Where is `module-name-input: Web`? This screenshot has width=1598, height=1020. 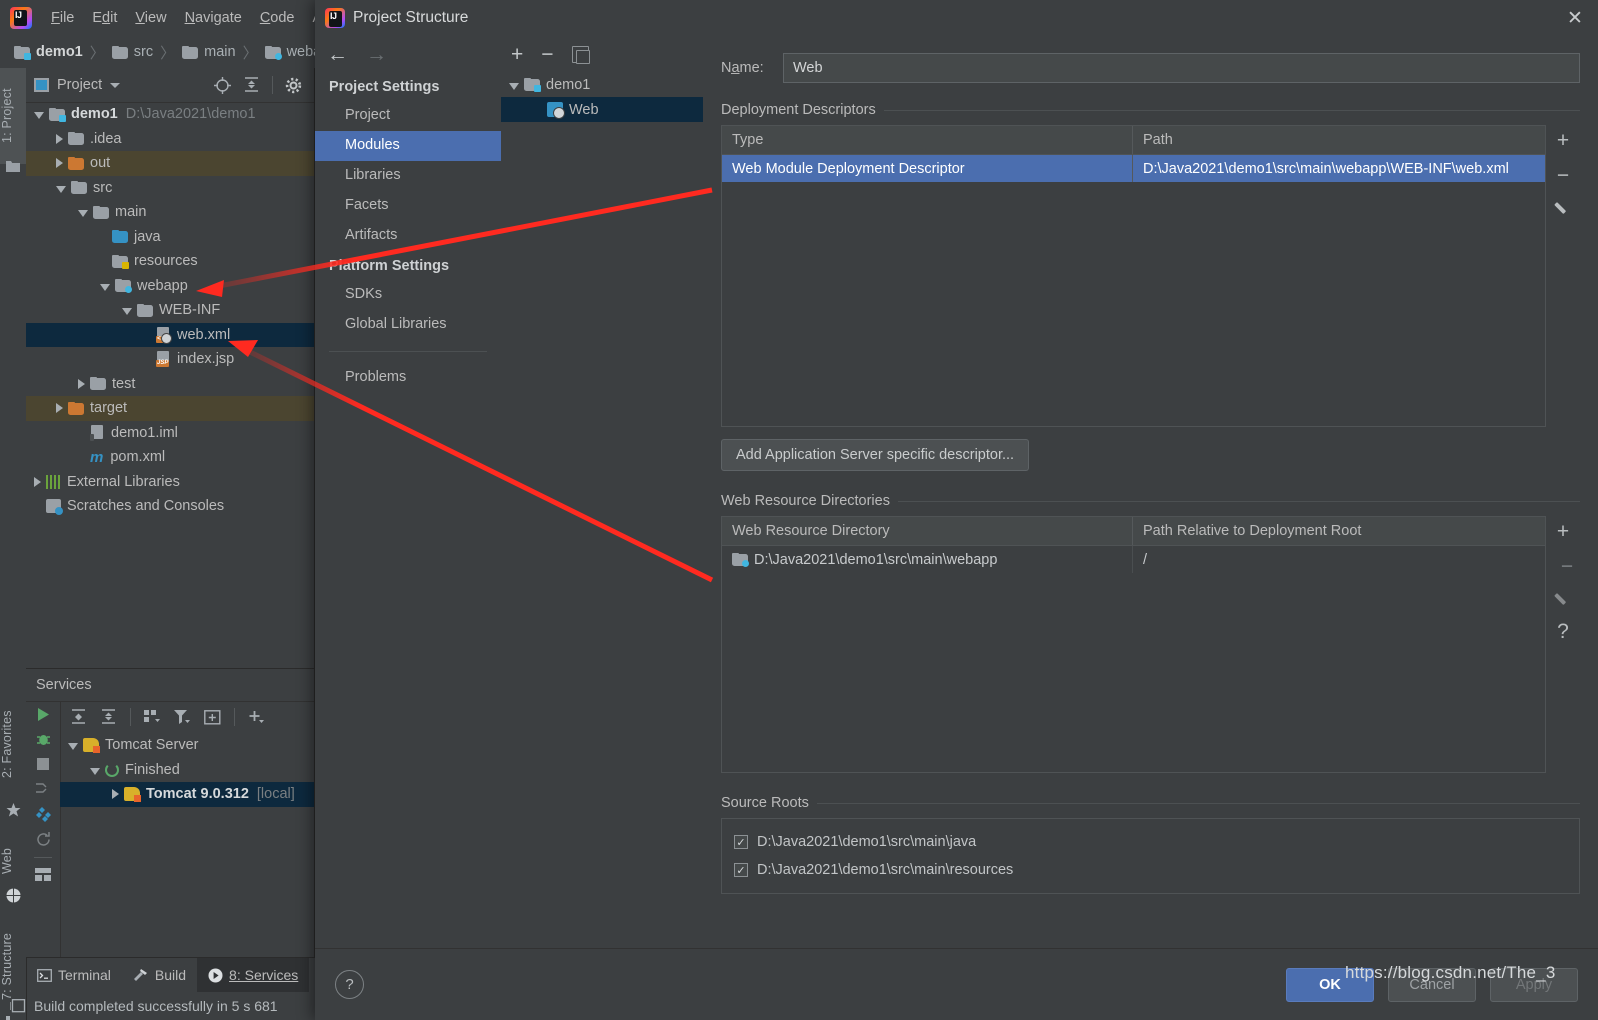
module-name-input: Web is located at coordinates (1181, 68).